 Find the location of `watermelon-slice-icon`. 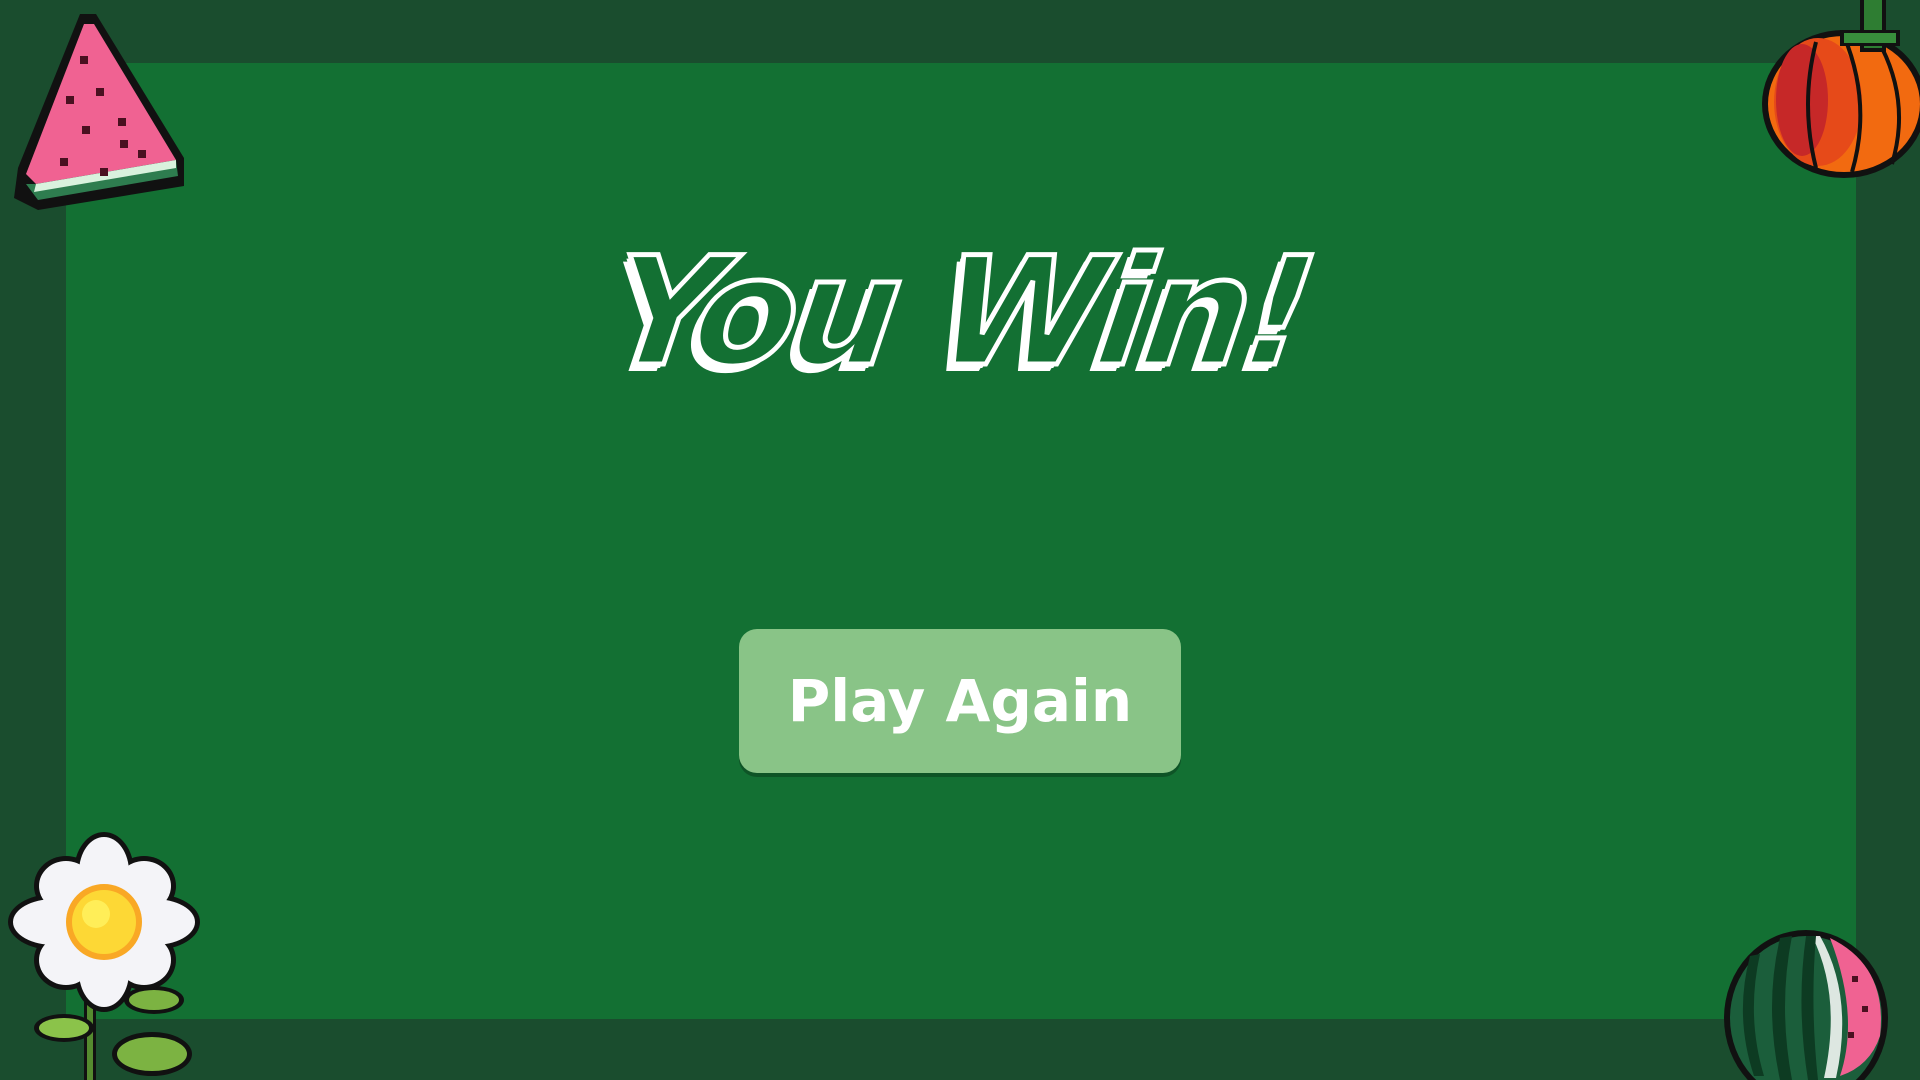

watermelon-slice-icon is located at coordinates (98, 110).